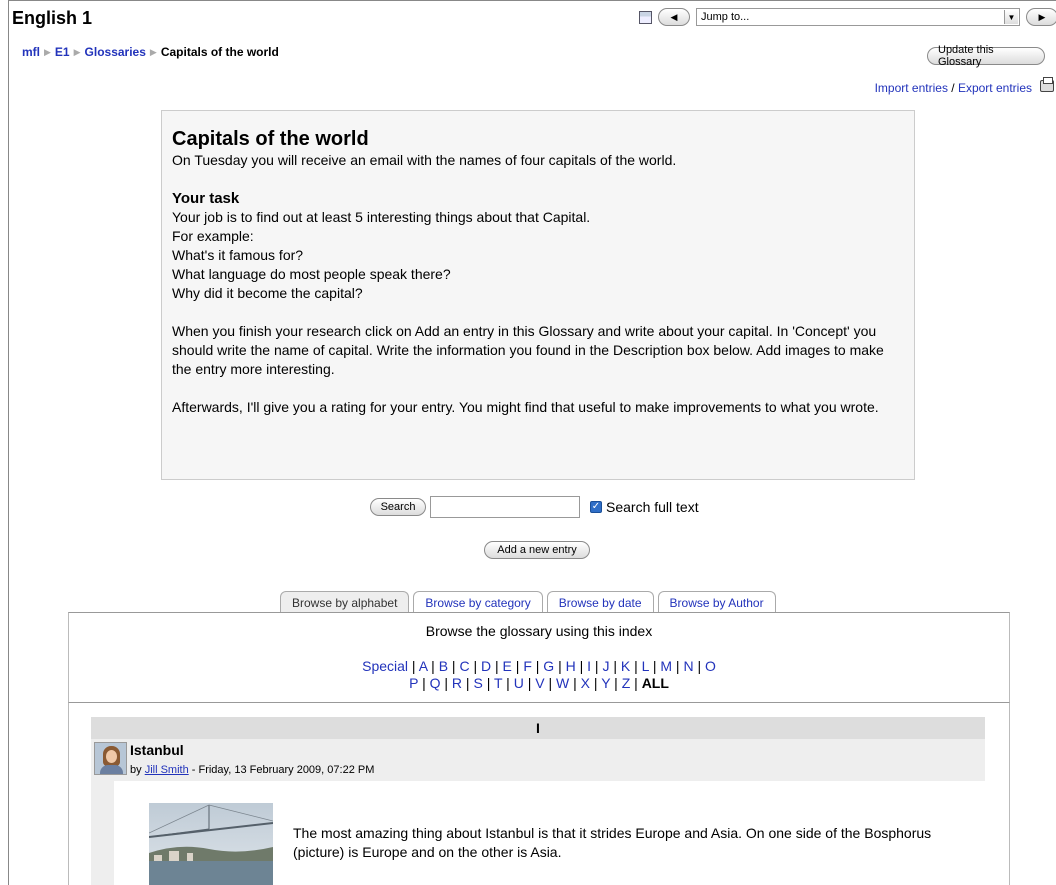 The height and width of the screenshot is (885, 1056). I want to click on search-bar: Search ✓ Search full text, so click(534, 507).